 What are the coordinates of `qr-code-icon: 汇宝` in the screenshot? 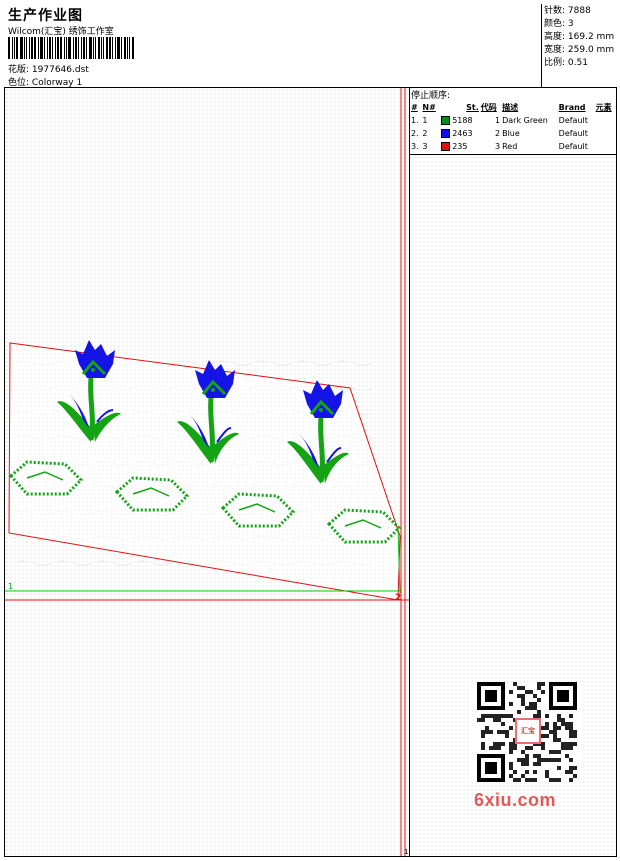 It's located at (527, 732).